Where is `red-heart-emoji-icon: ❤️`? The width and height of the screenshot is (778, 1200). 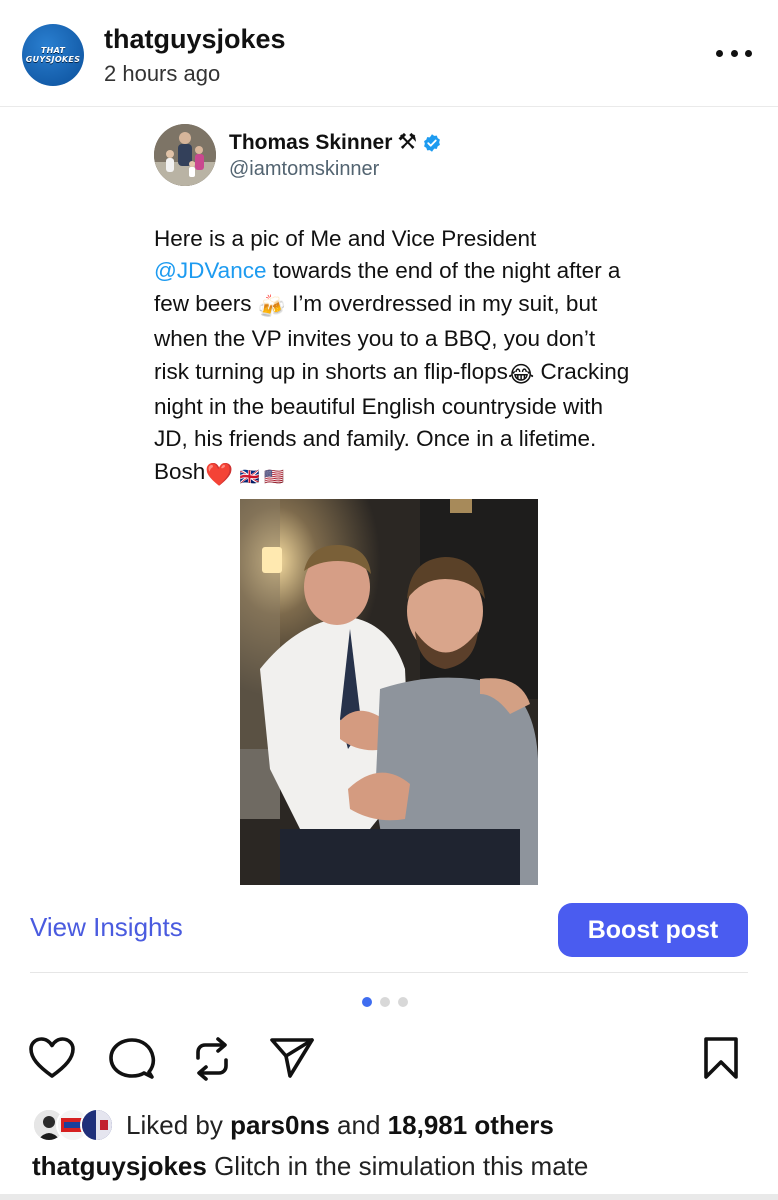 red-heart-emoji-icon: ❤️ is located at coordinates (219, 474).